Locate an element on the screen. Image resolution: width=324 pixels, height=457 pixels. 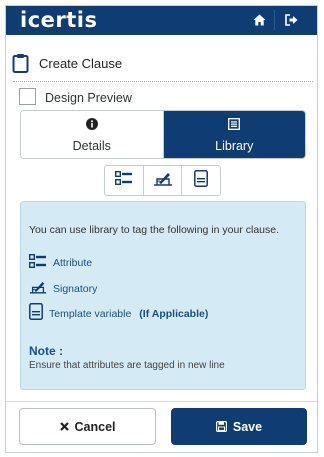
insert-attribute-button is located at coordinates (124, 180).